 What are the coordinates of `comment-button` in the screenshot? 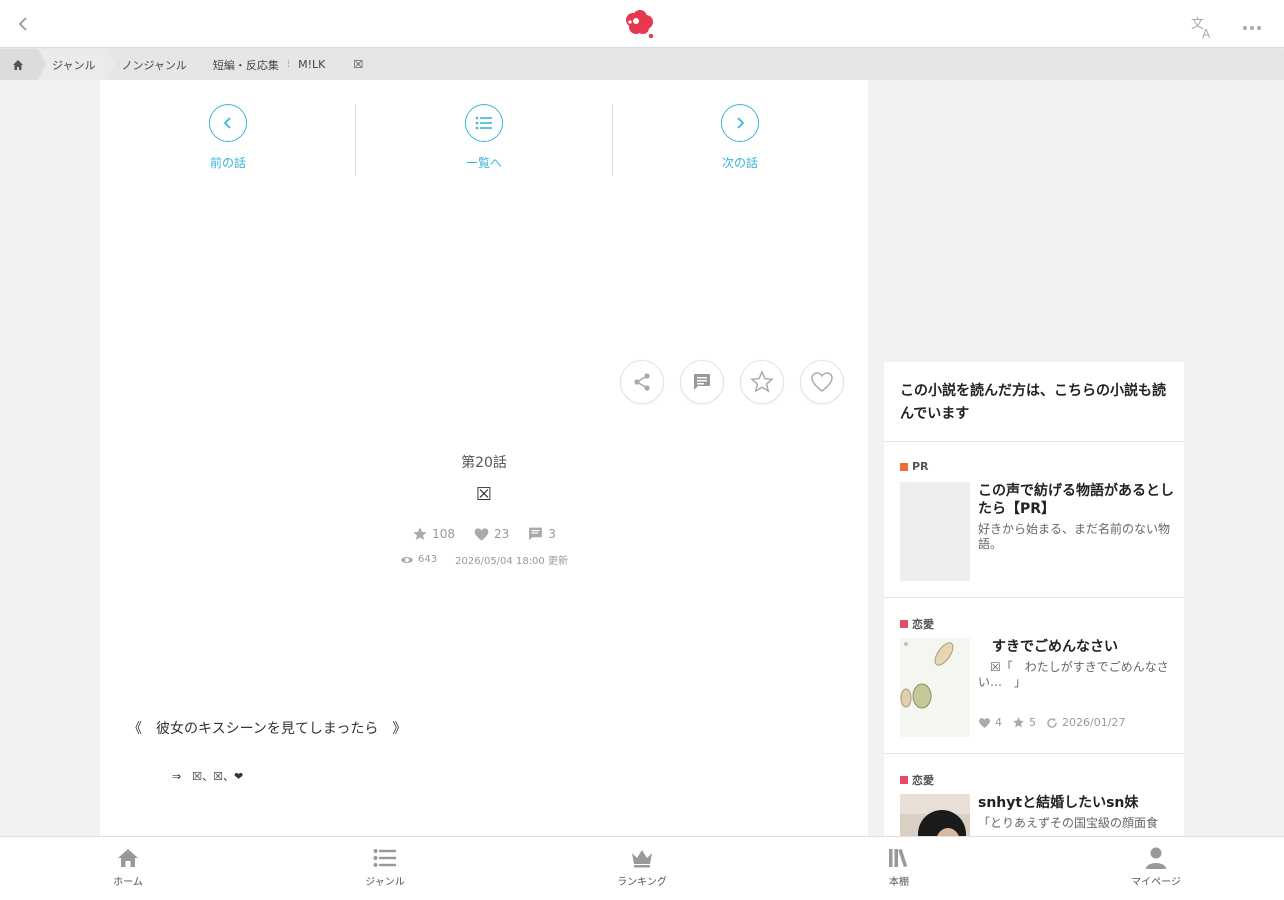 It's located at (702, 382).